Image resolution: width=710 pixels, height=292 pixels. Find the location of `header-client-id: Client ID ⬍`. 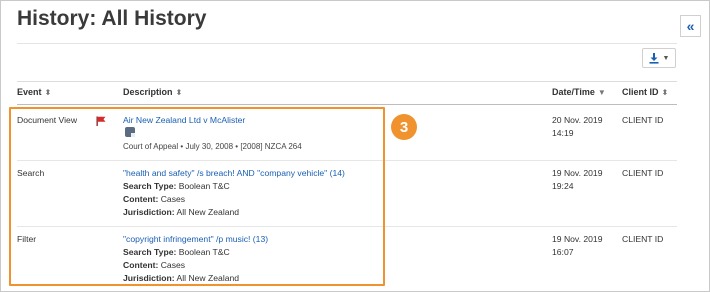

header-client-id: Client ID ⬍ is located at coordinates (645, 92).